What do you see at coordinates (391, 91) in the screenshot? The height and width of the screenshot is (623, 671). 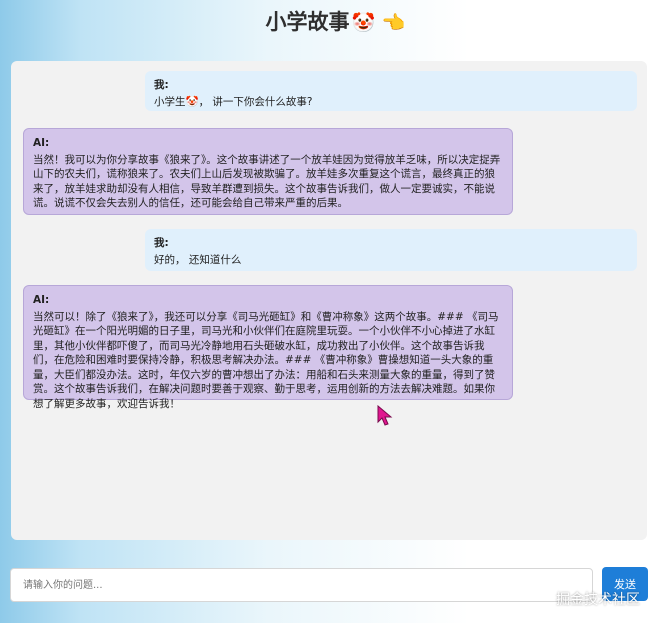 I see `user-message: 我: 小学生🤡， 讲一下你会什么故事?` at bounding box center [391, 91].